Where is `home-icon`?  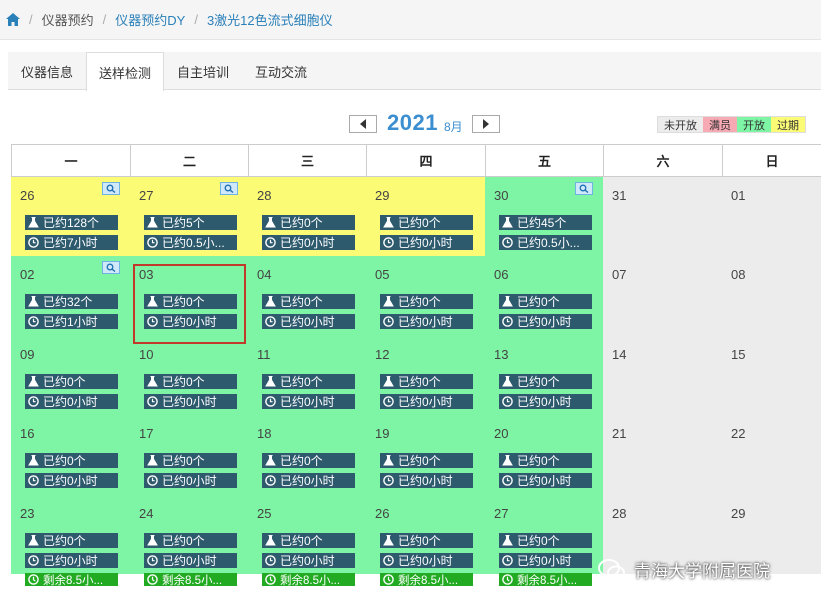 home-icon is located at coordinates (13, 19).